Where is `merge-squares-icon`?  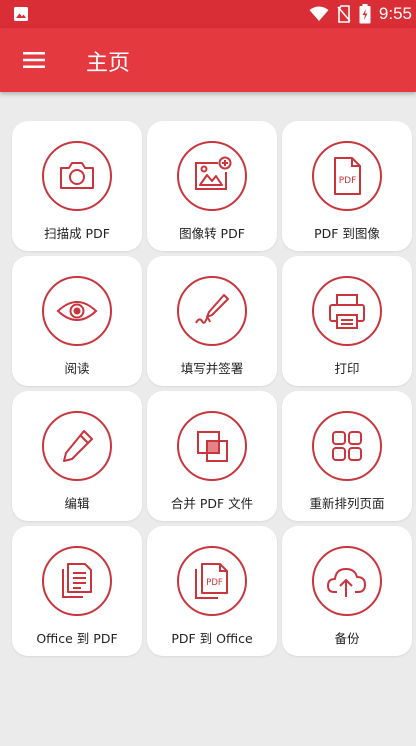
merge-squares-icon is located at coordinates (212, 446).